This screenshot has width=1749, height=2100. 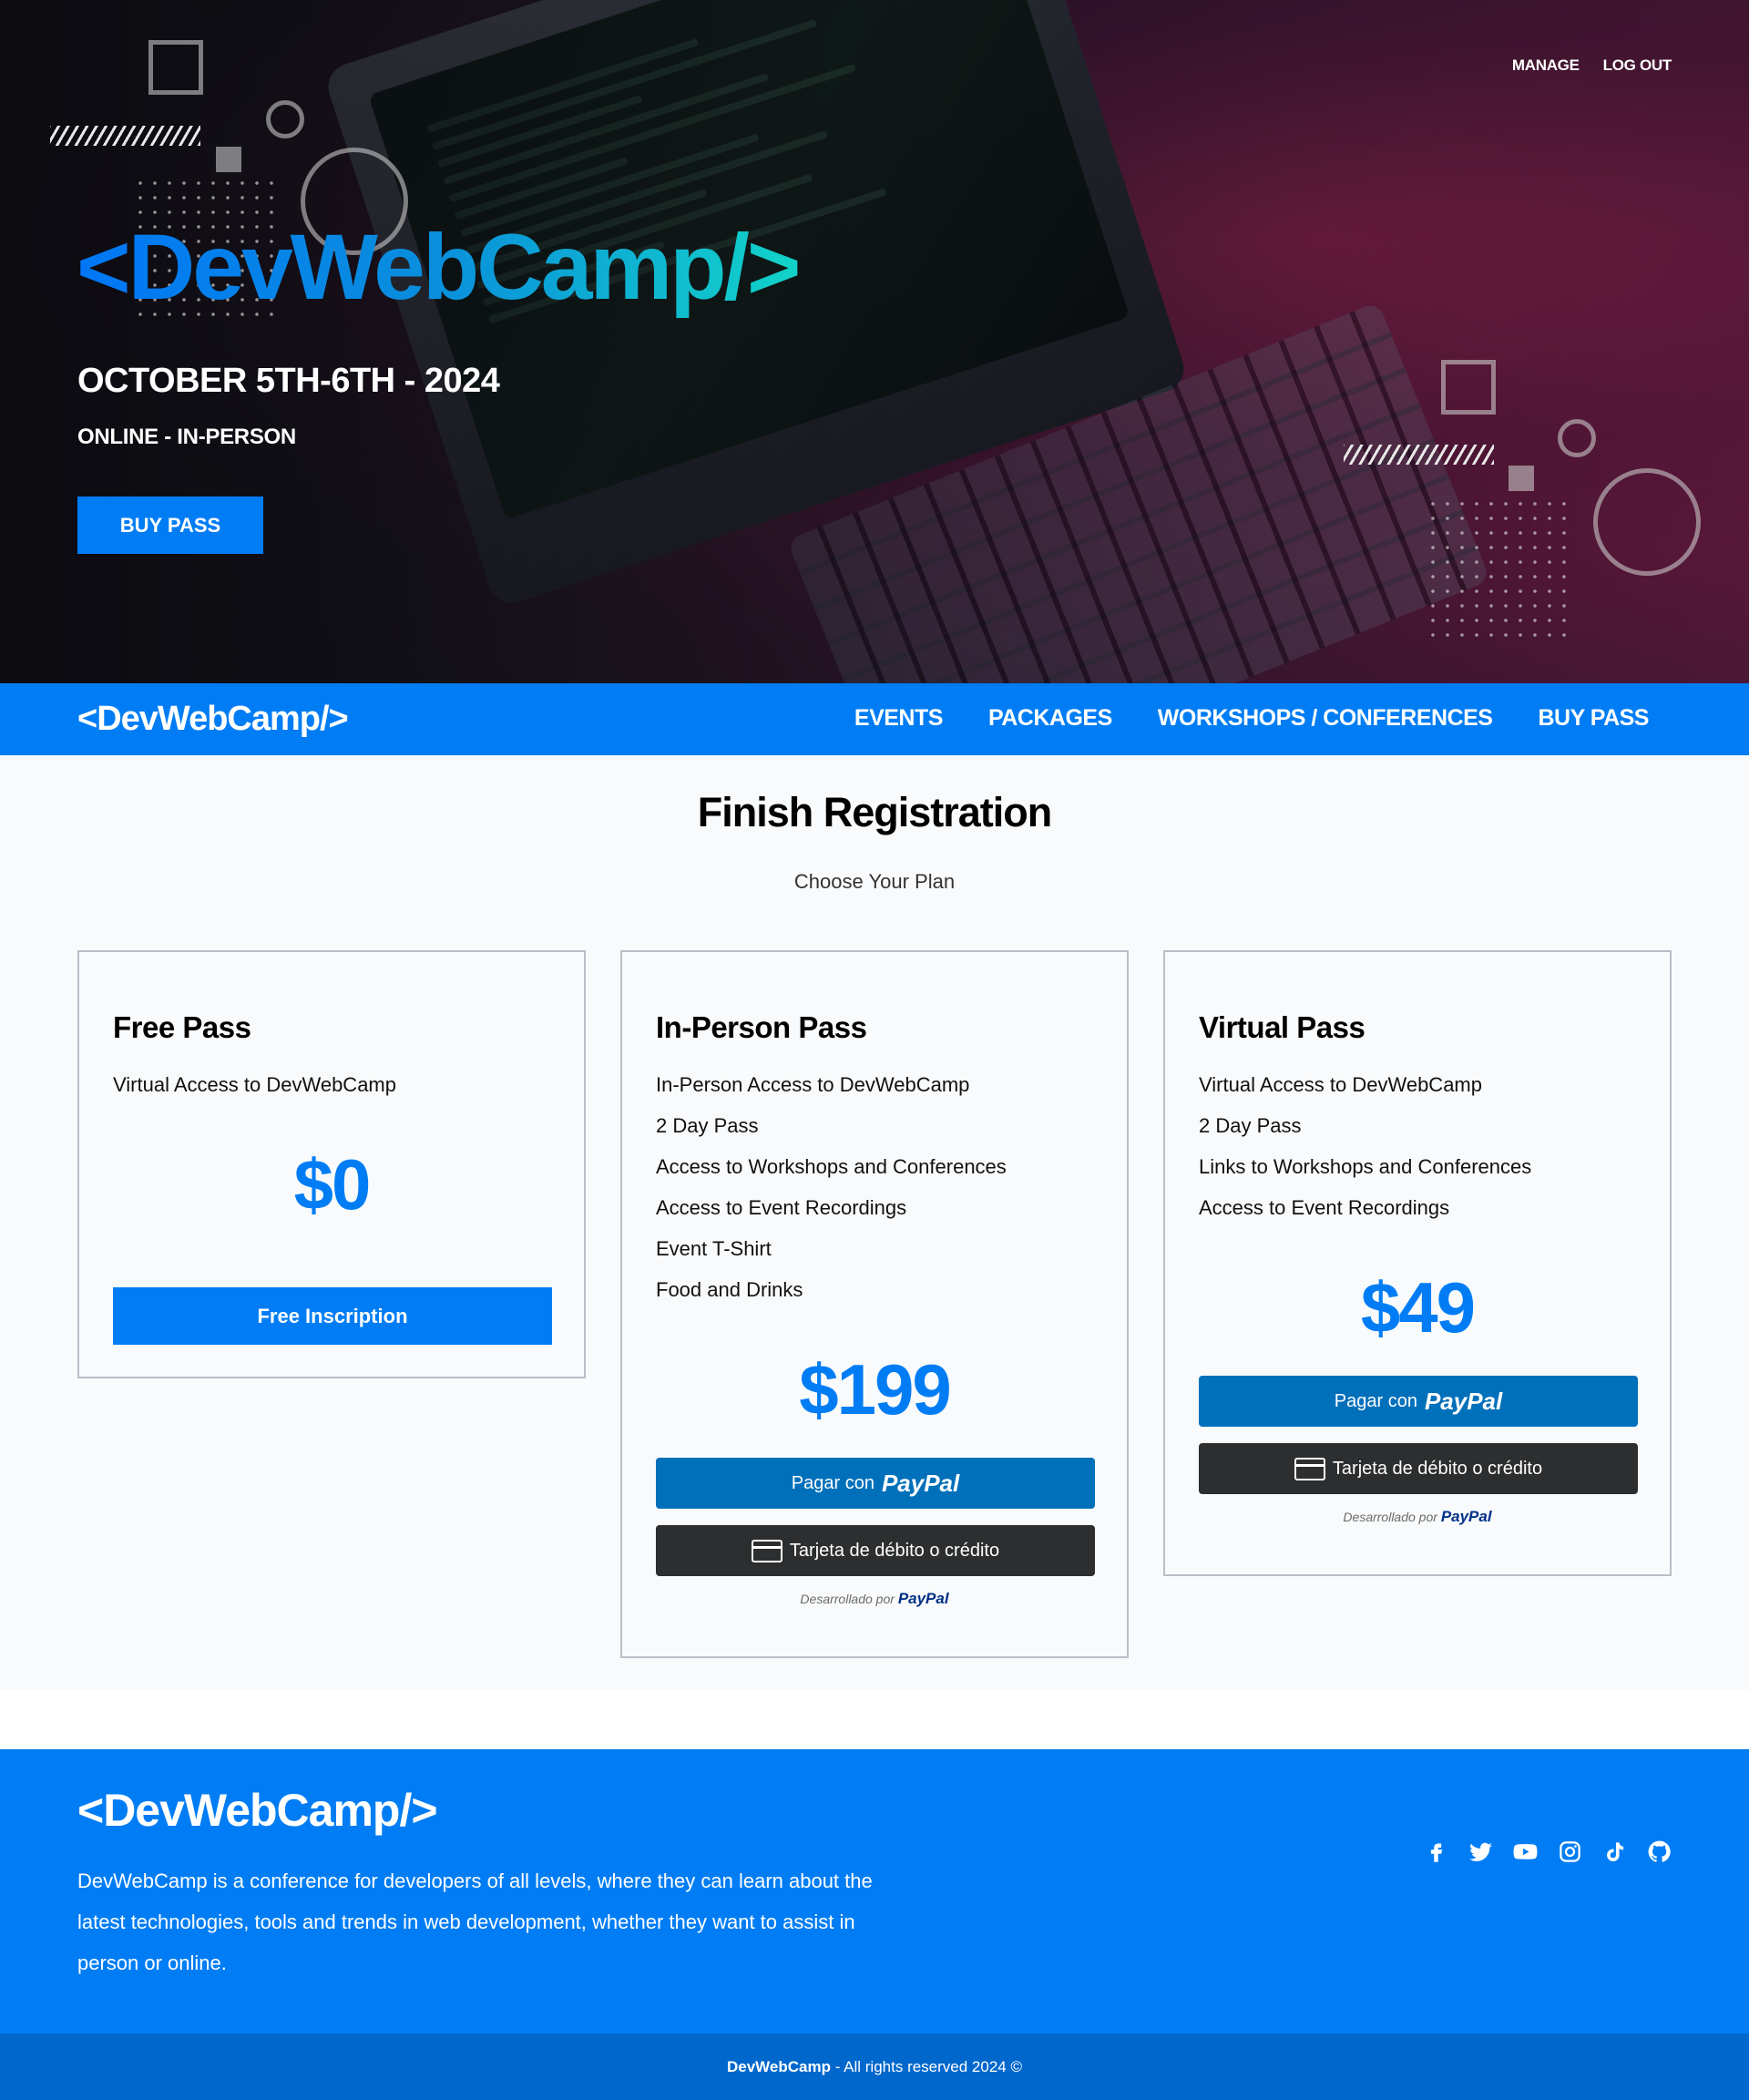 I want to click on github-icon, so click(x=1659, y=1852).